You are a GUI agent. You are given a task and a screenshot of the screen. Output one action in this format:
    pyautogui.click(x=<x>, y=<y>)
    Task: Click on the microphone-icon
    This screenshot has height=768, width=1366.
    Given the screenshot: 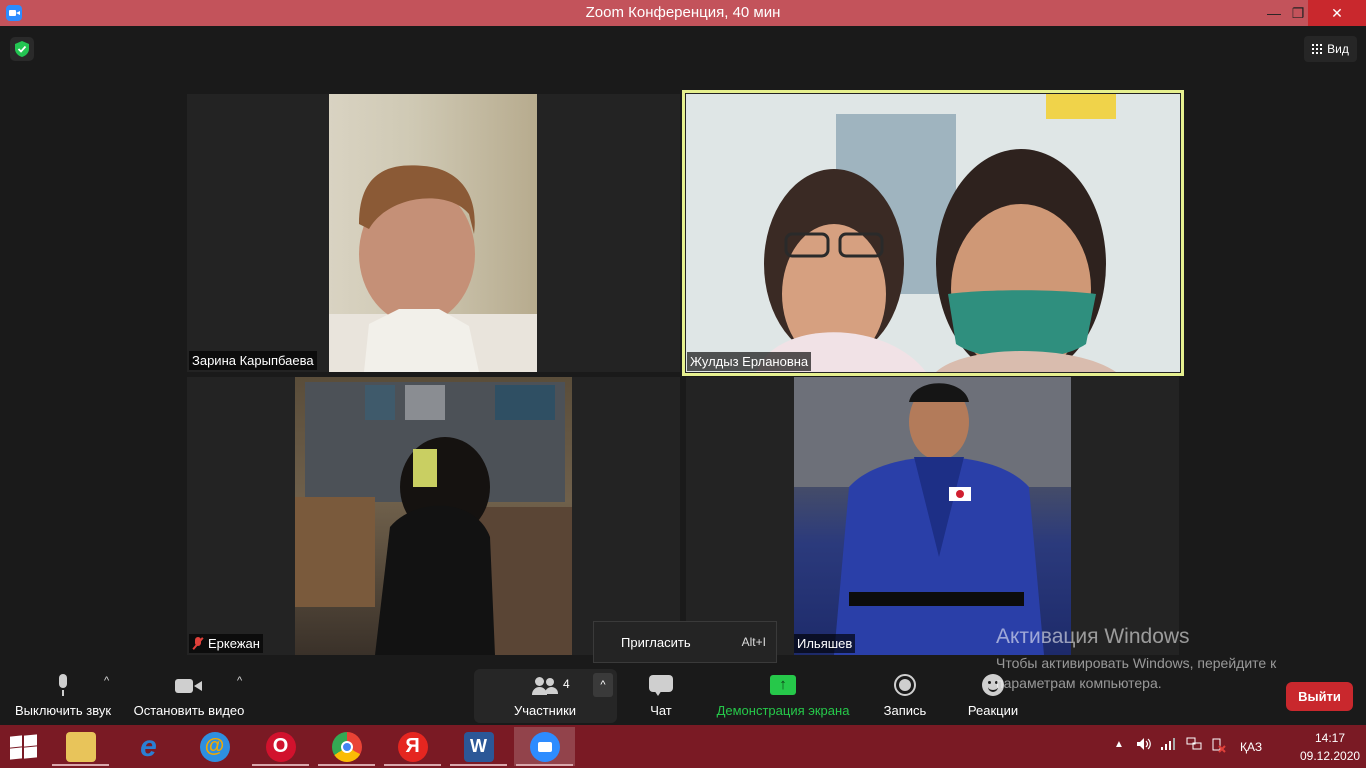 What is the action you would take?
    pyautogui.click(x=63, y=686)
    